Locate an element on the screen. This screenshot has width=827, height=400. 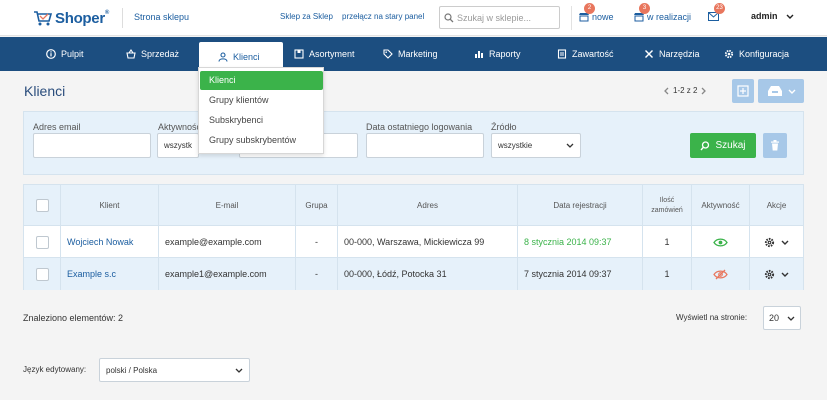
client-group: - is located at coordinates (317, 242).